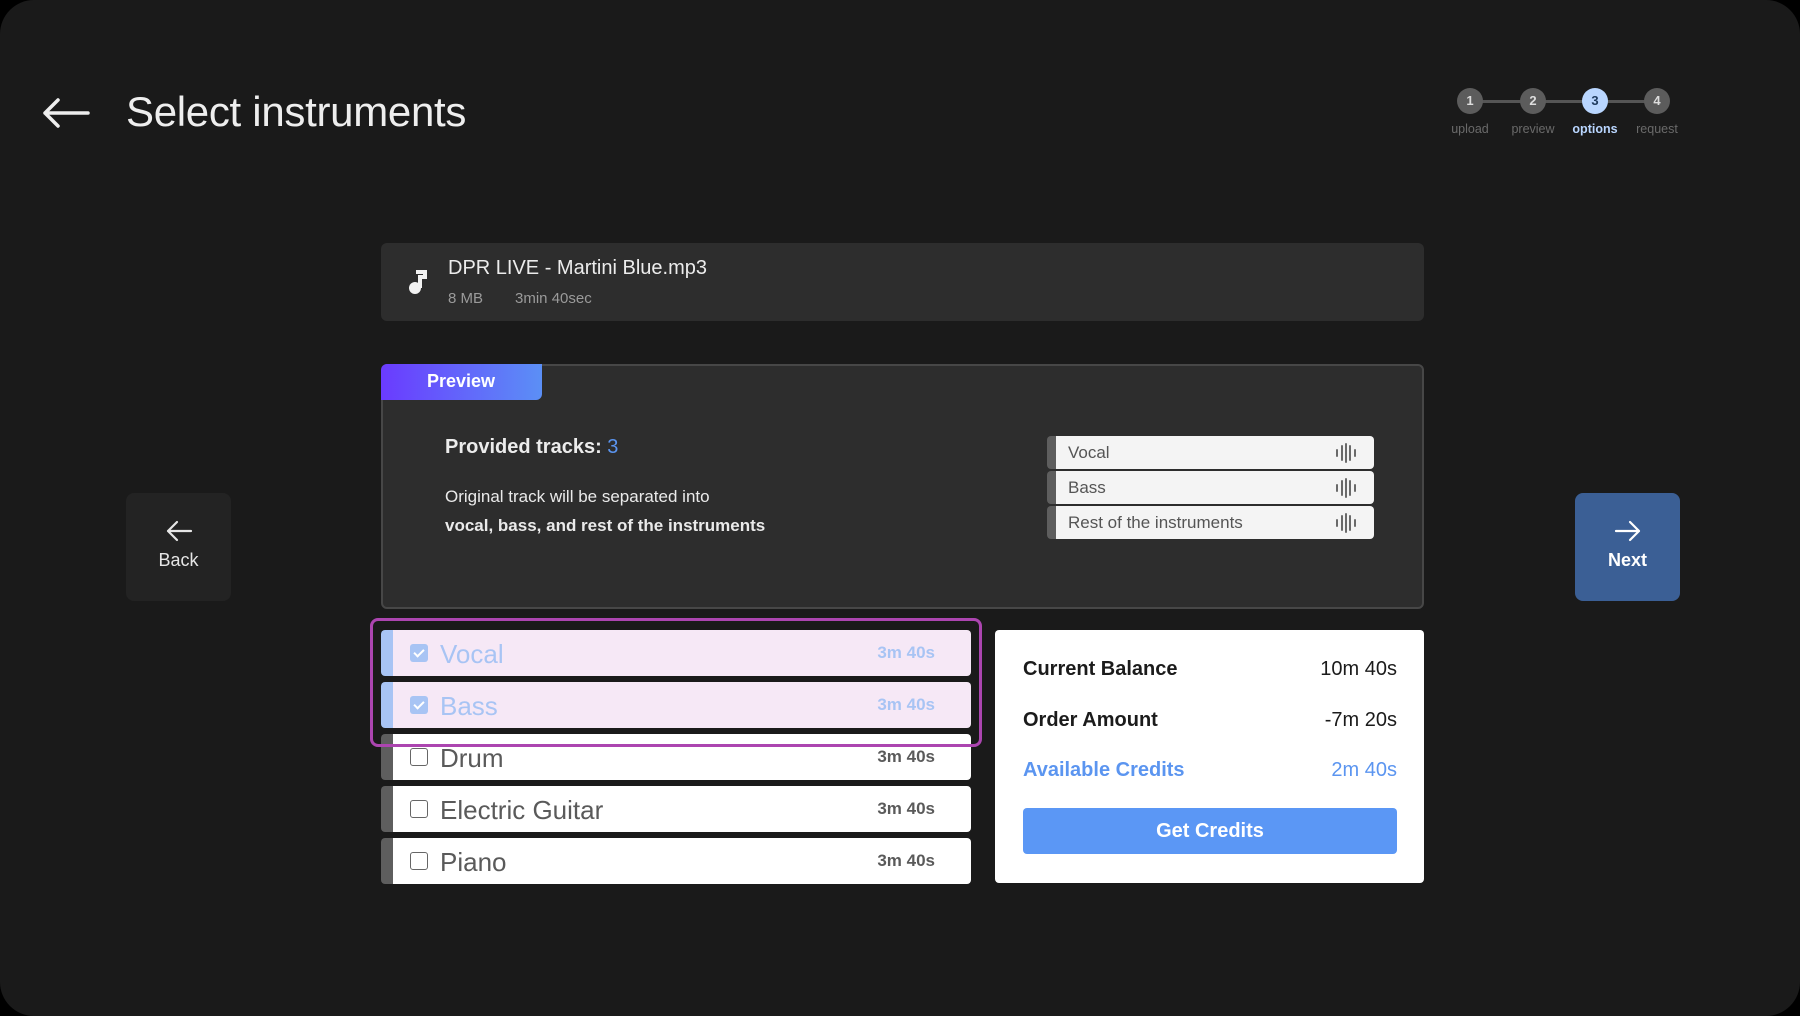 Image resolution: width=1800 pixels, height=1016 pixels. Describe the element at coordinates (1533, 129) in the screenshot. I see `step-label: preview` at that location.